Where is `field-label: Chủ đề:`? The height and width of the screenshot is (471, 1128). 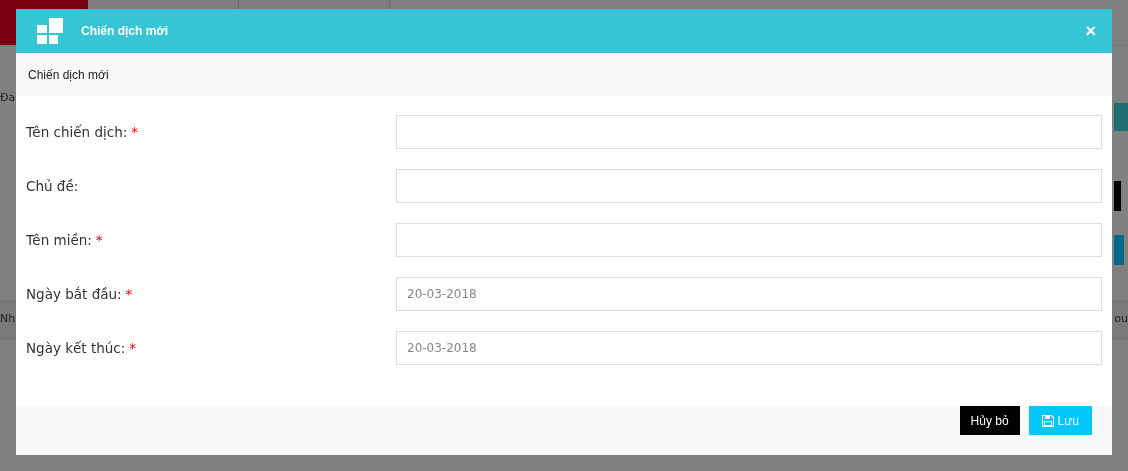 field-label: Chủ đề: is located at coordinates (53, 186).